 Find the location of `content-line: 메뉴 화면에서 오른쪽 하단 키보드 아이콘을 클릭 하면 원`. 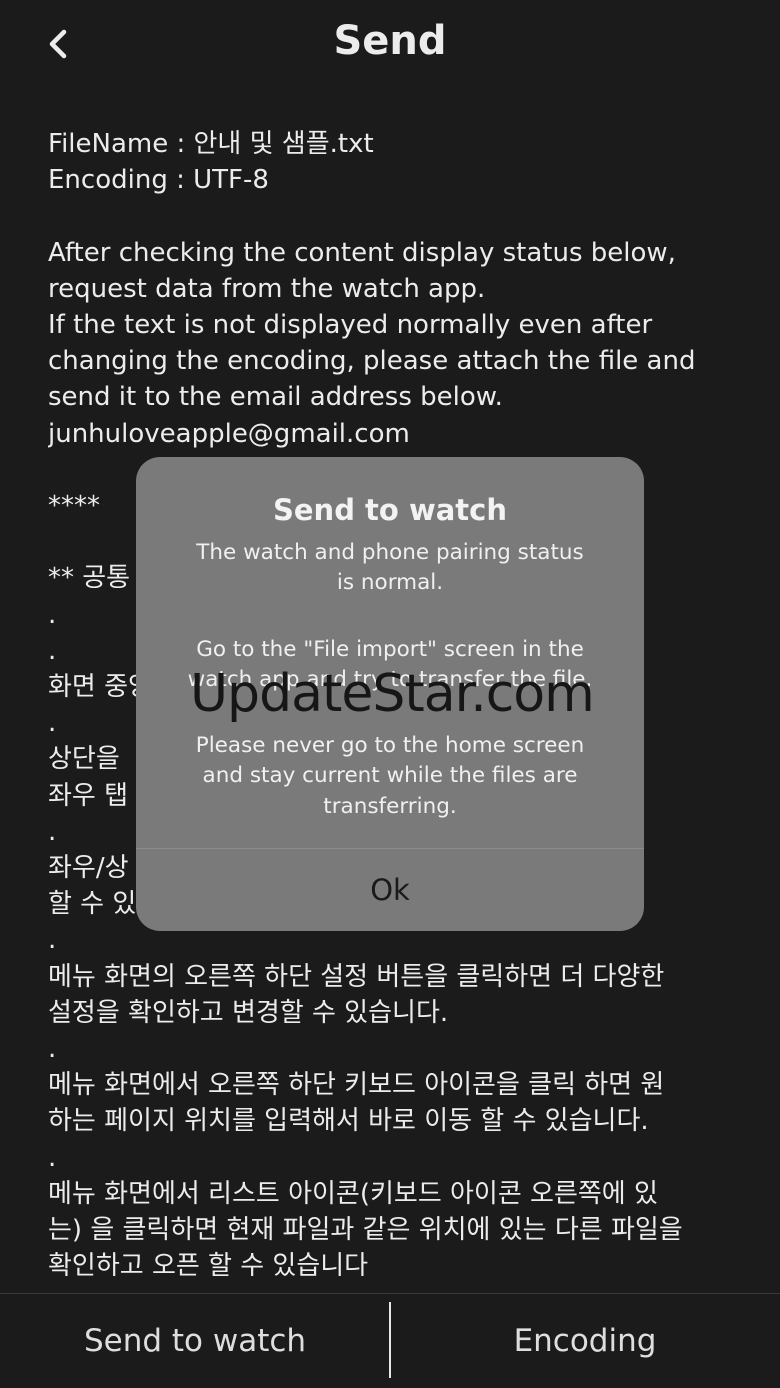

content-line: 메뉴 화면에서 오른쪽 하단 키보드 아이콘을 클릭 하면 원 is located at coordinates (356, 1085).